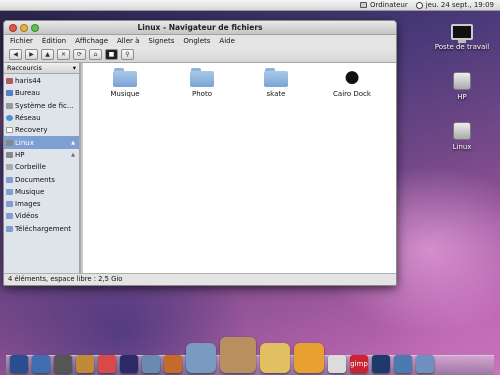 The height and width of the screenshot is (375, 500). Describe the element at coordinates (41, 192) in the screenshot. I see `sidebar-item-musique: Musique` at that location.